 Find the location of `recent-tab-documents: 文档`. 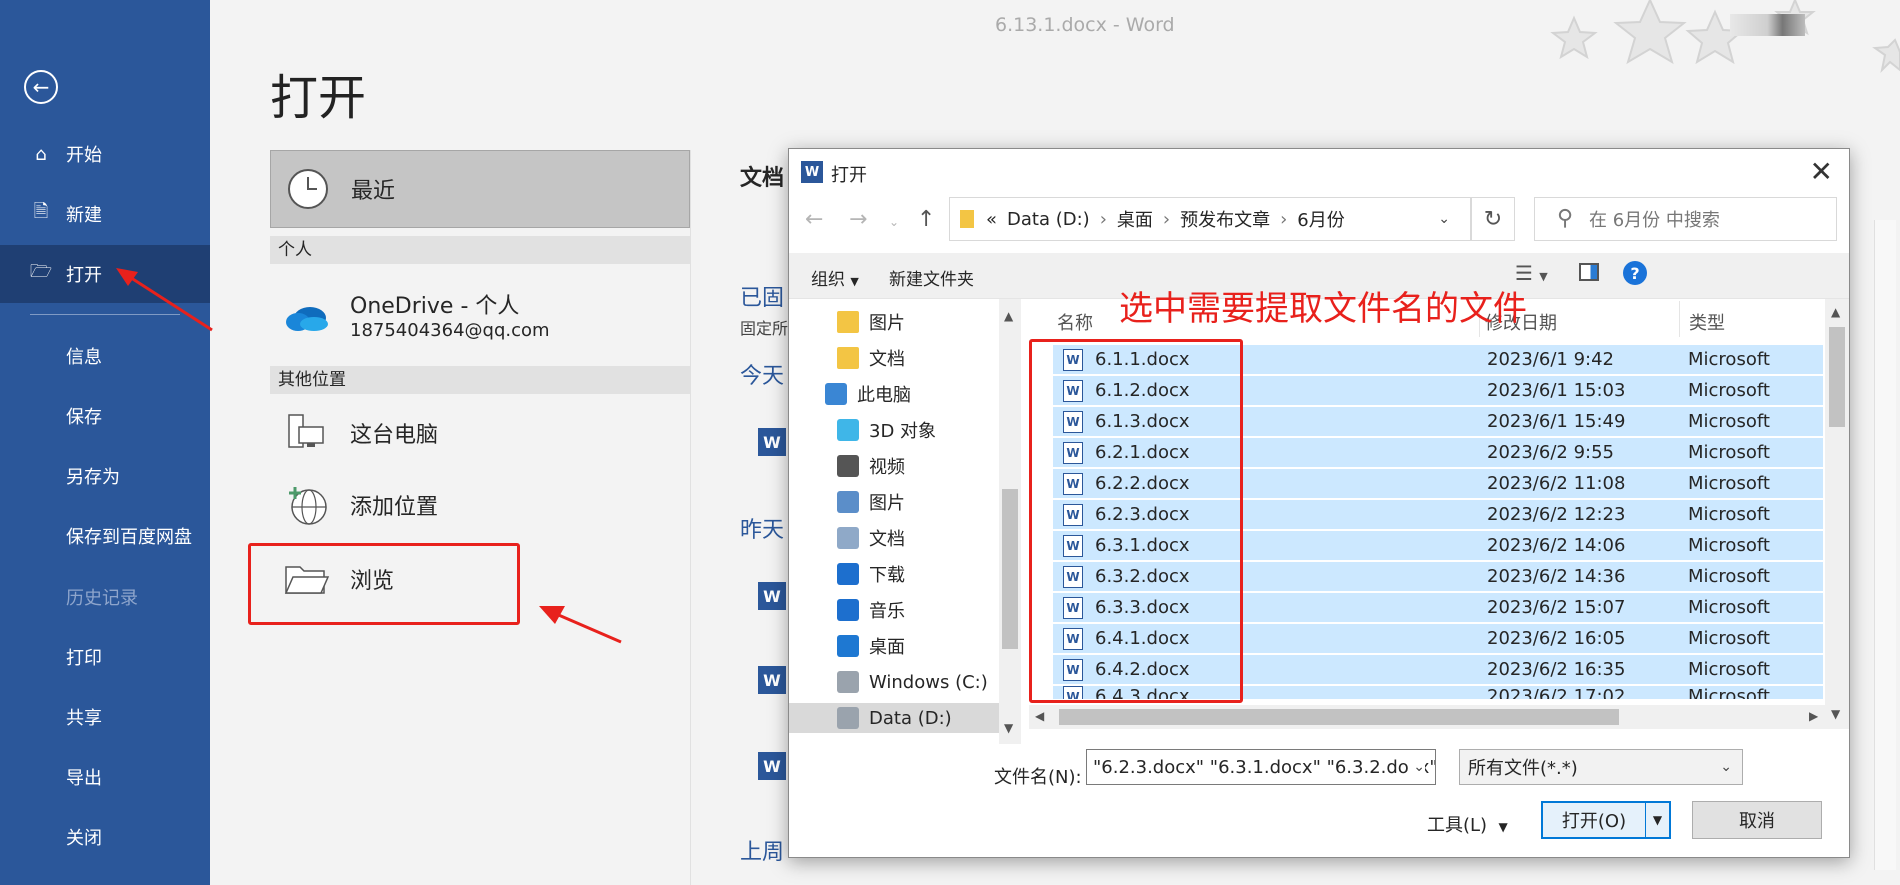

recent-tab-documents: 文档 is located at coordinates (762, 176).